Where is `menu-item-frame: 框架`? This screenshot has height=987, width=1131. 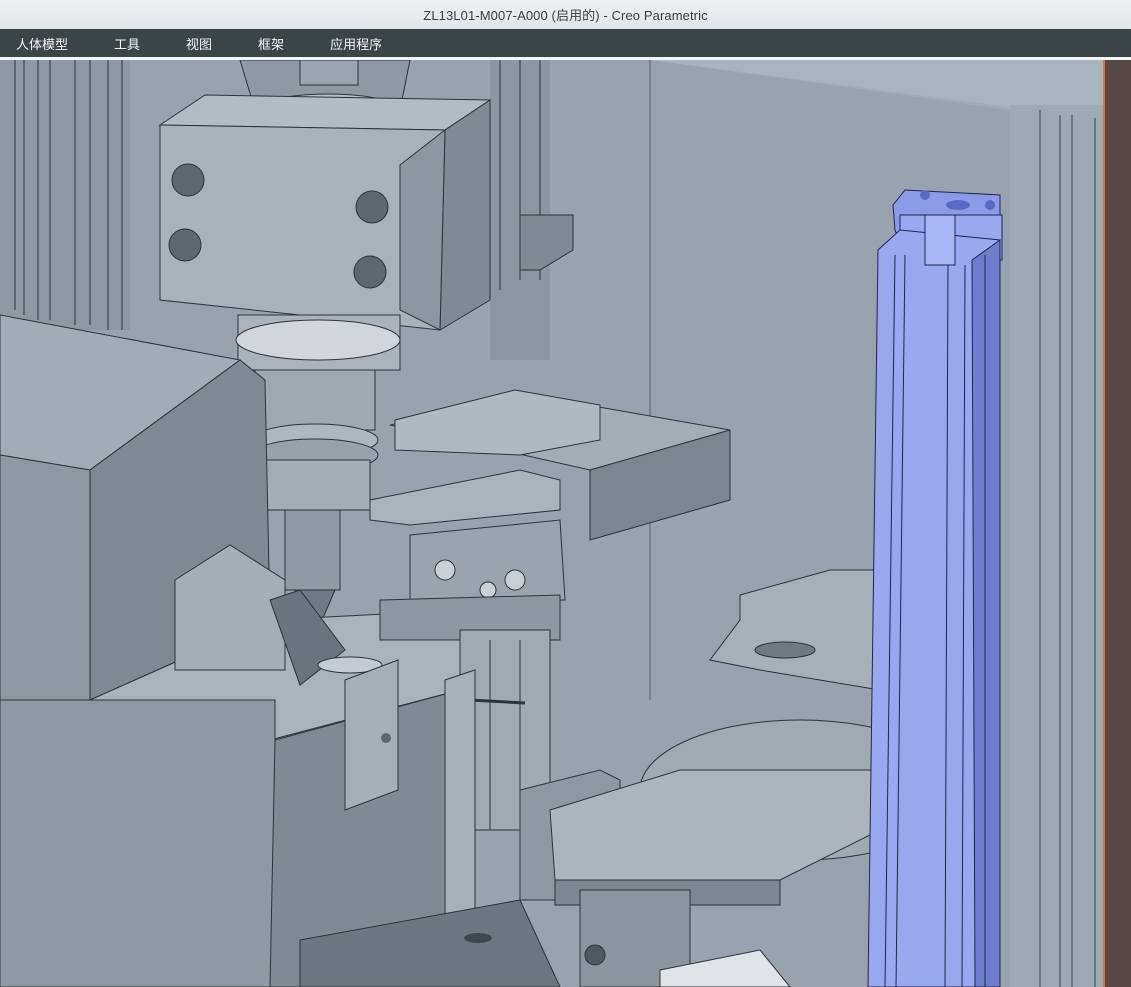
menu-item-frame: 框架 is located at coordinates (271, 43).